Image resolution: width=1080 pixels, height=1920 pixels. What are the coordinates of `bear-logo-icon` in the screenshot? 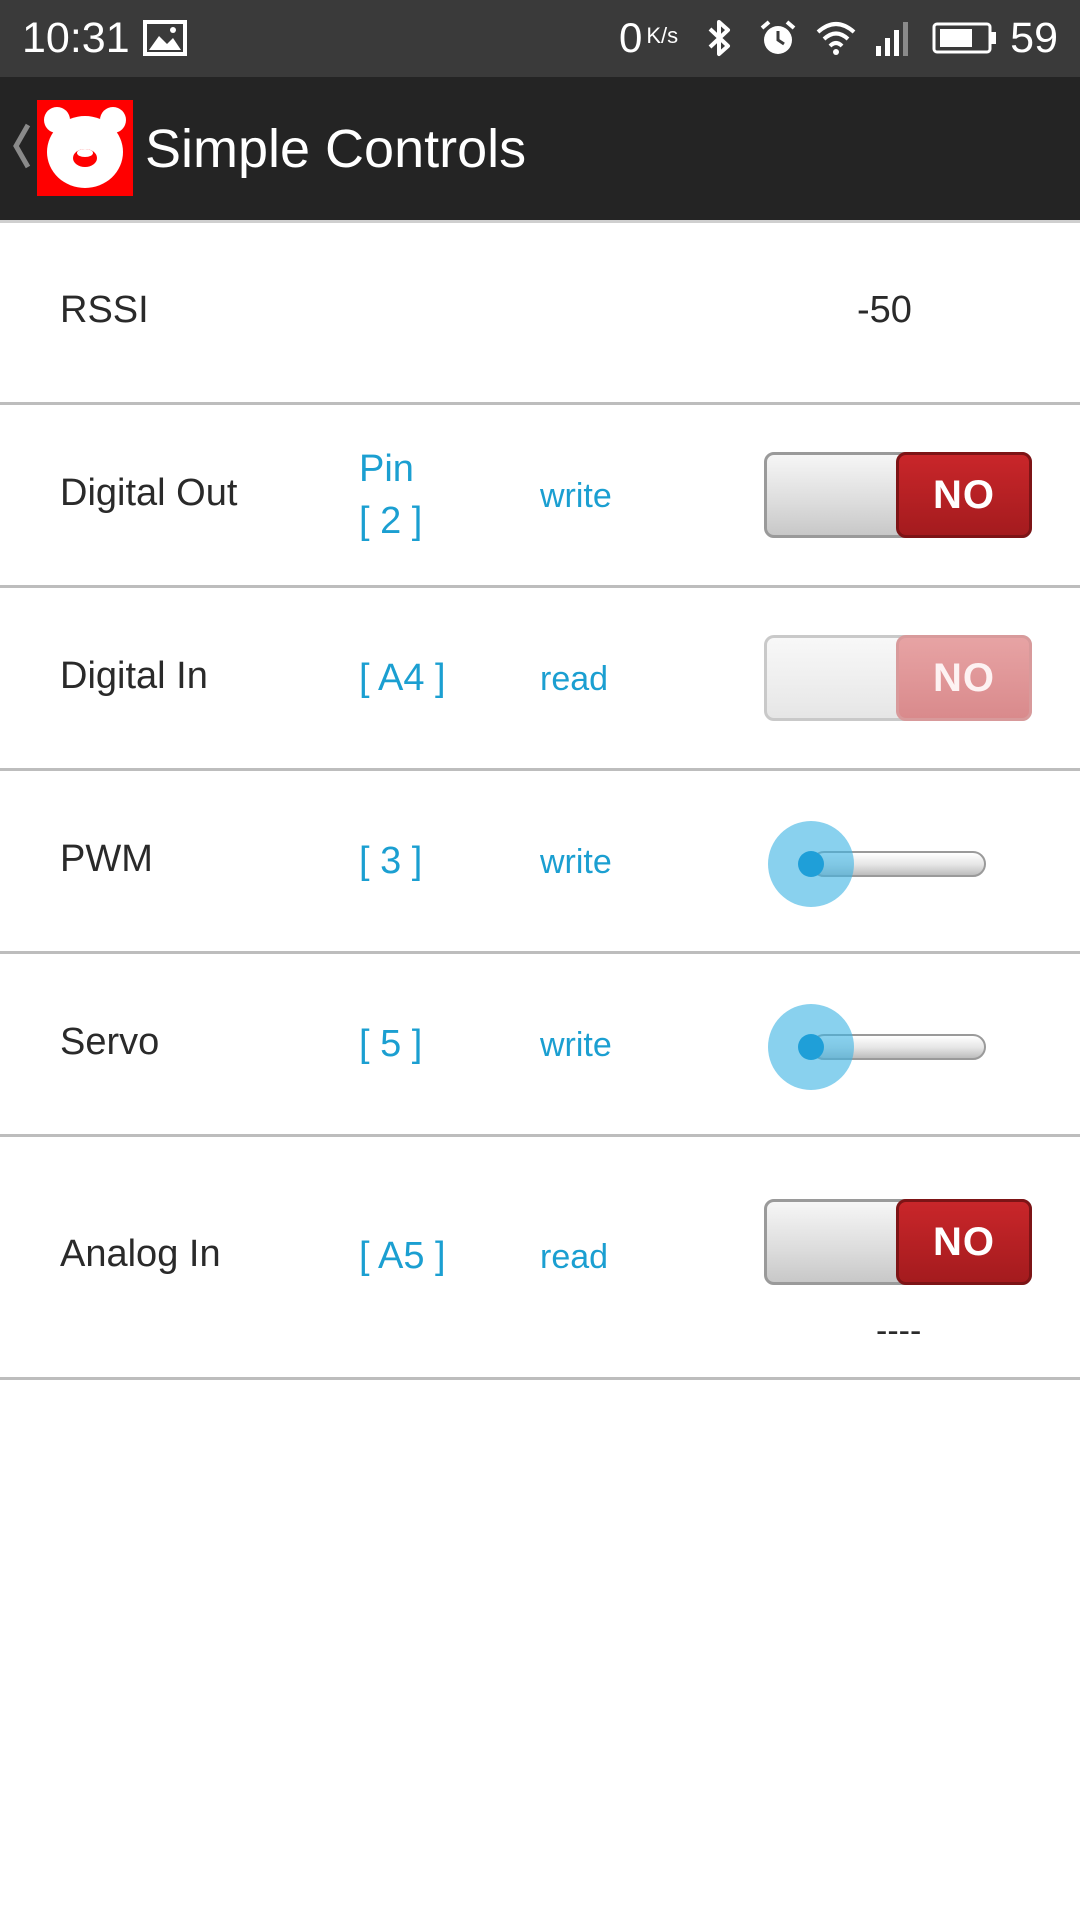 It's located at (85, 147).